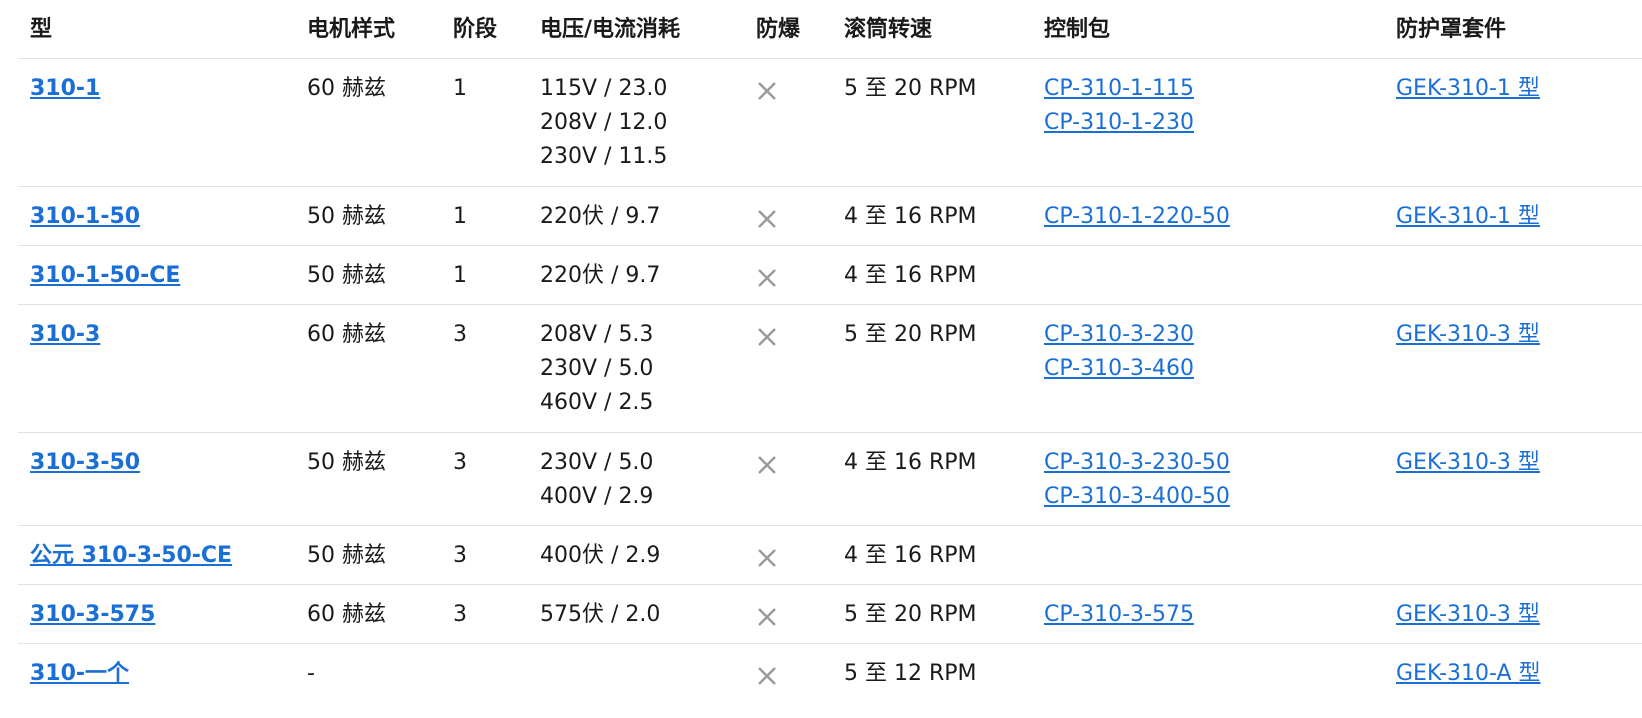 This screenshot has width=1642, height=718. I want to click on model-link: 310-1, so click(65, 88).